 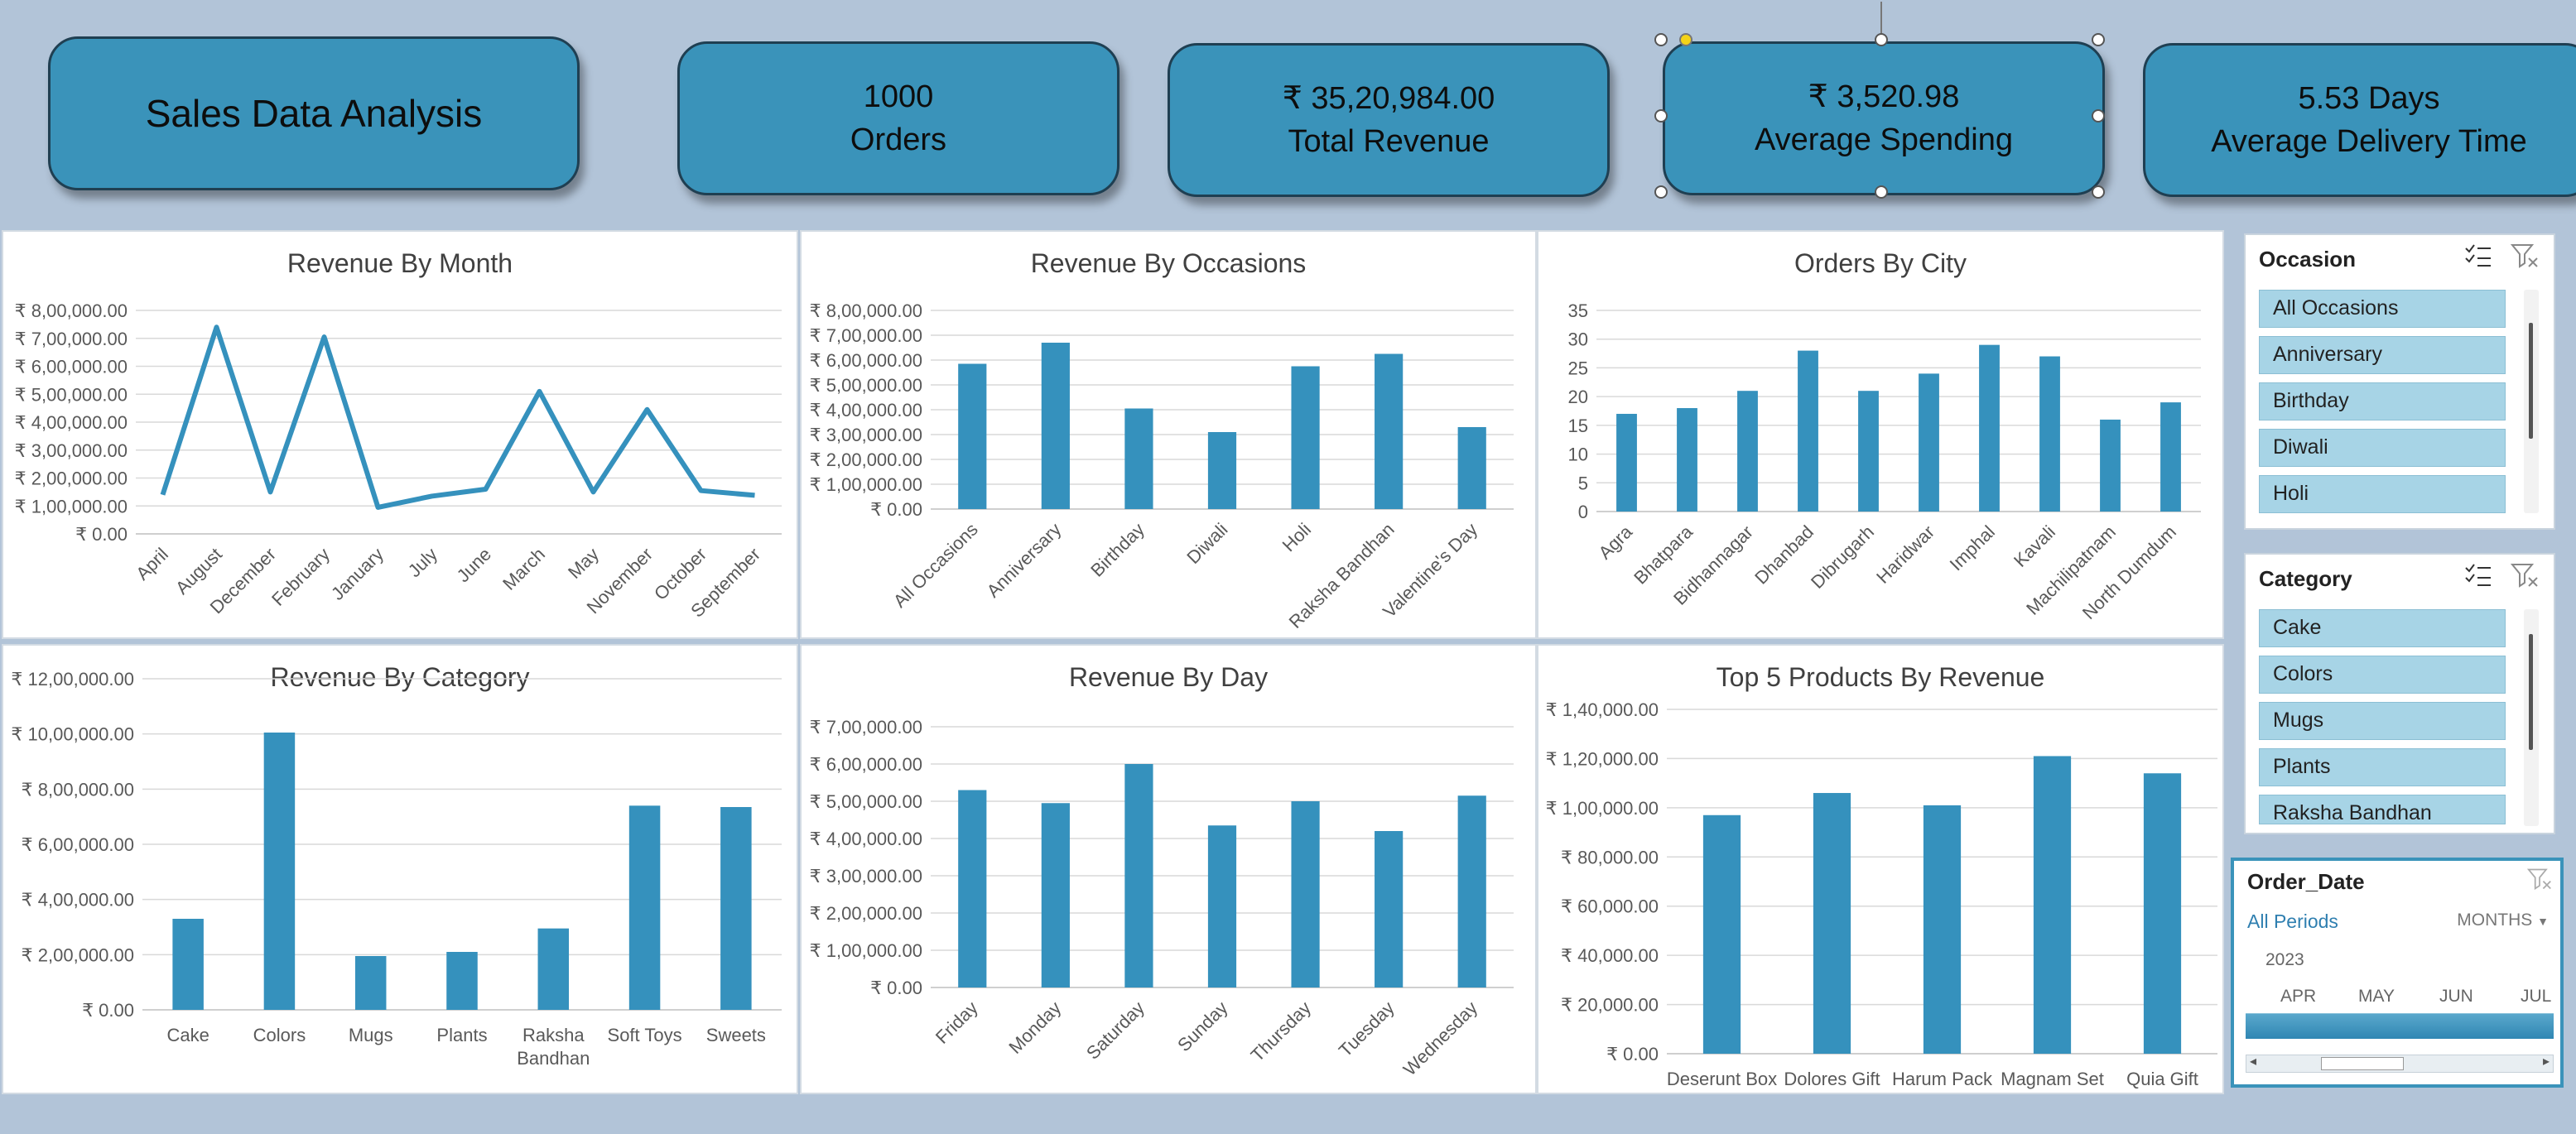 I want to click on slicer-title: Occasion, so click(x=2308, y=259).